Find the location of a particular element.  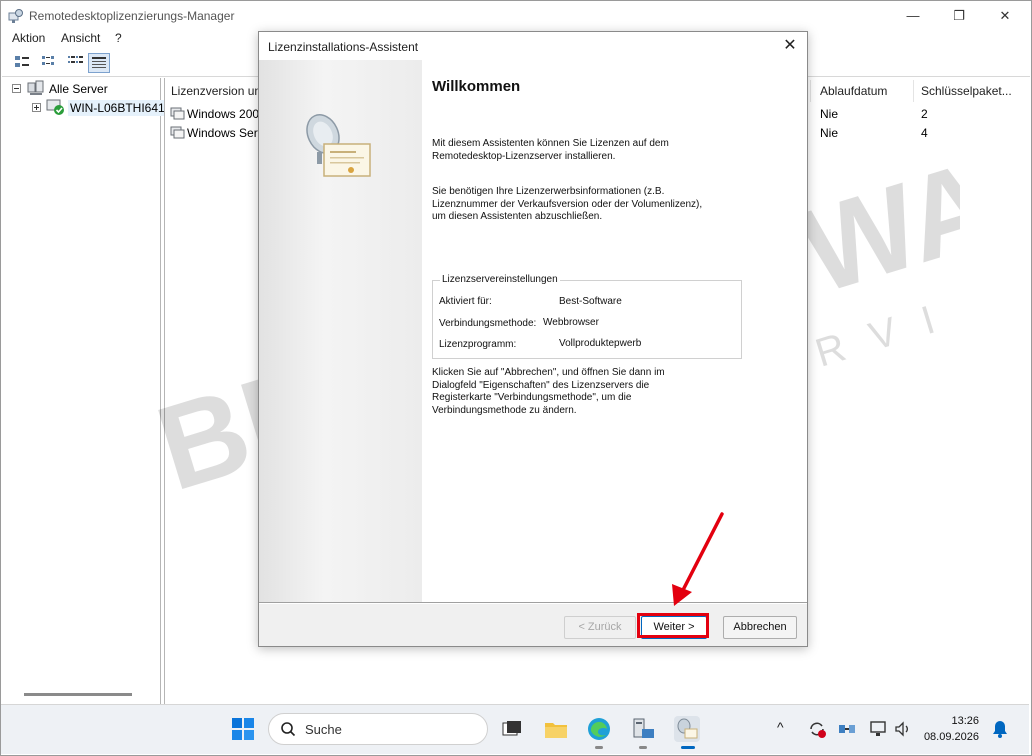

servers-icon is located at coordinates (35, 87).